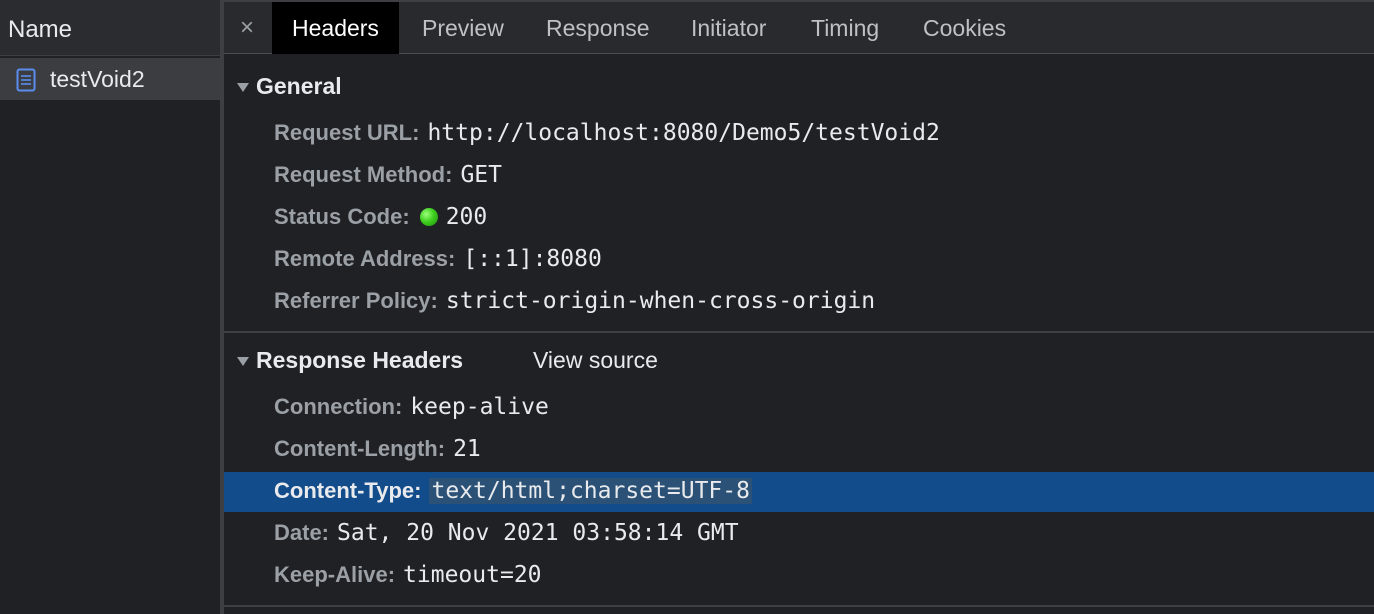 This screenshot has height=614, width=1374. Describe the element at coordinates (463, 28) in the screenshot. I see `tab-preview: Preview` at that location.